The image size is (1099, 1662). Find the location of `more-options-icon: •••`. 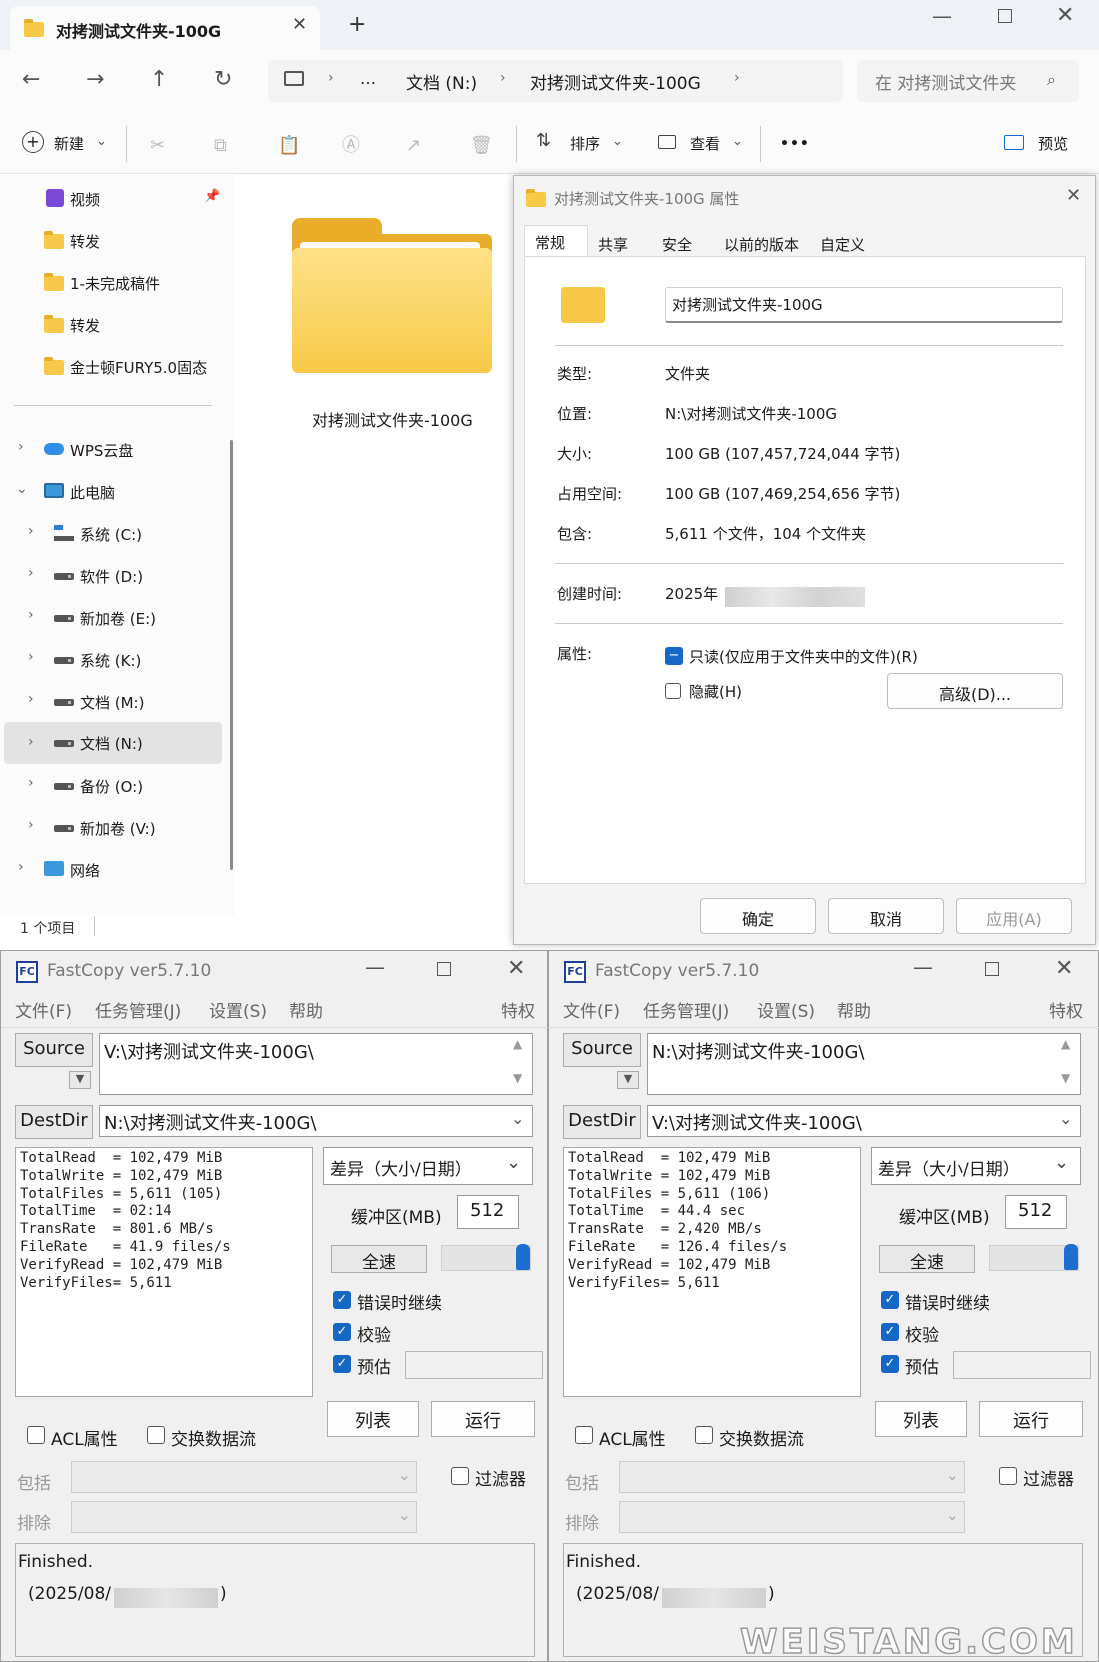

more-options-icon: ••• is located at coordinates (795, 144).